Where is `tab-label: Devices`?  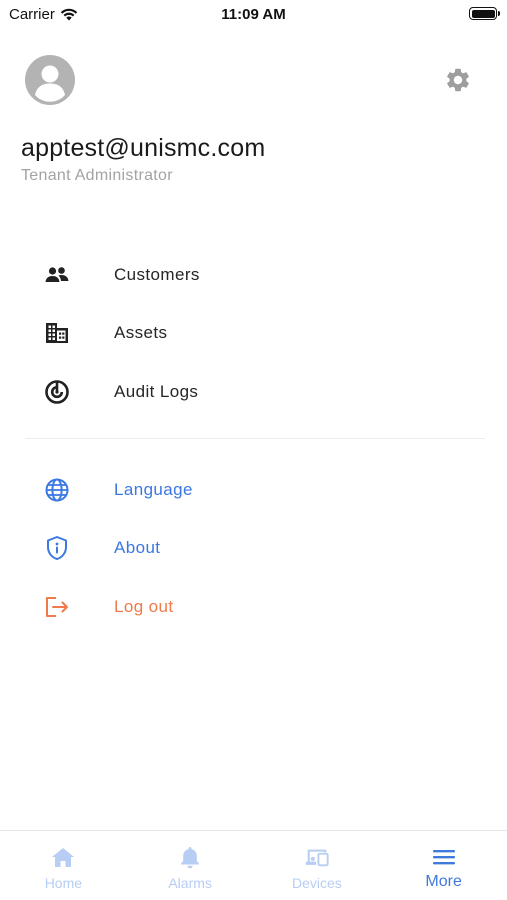 tab-label: Devices is located at coordinates (316, 883).